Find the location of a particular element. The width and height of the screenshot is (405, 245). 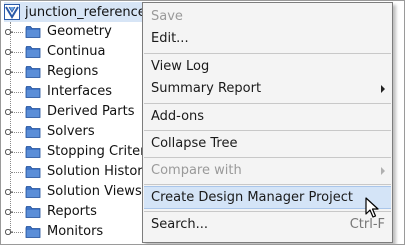

tree-item: Continua is located at coordinates (76, 52).